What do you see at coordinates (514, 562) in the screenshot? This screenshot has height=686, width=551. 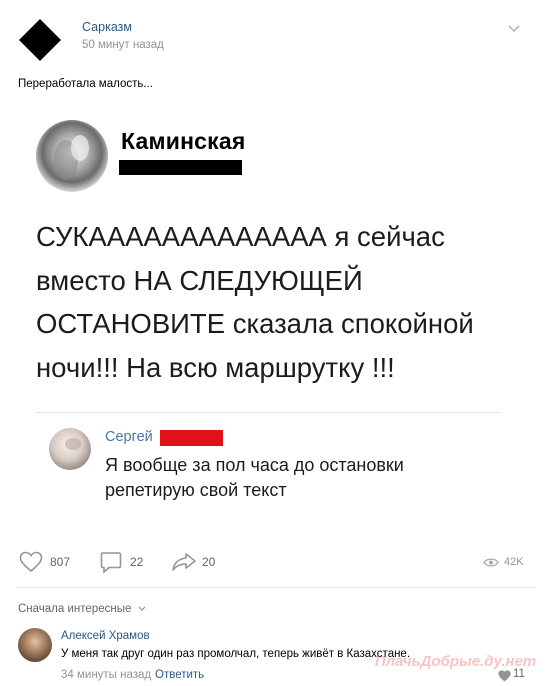 I see `views-count: 42K` at bounding box center [514, 562].